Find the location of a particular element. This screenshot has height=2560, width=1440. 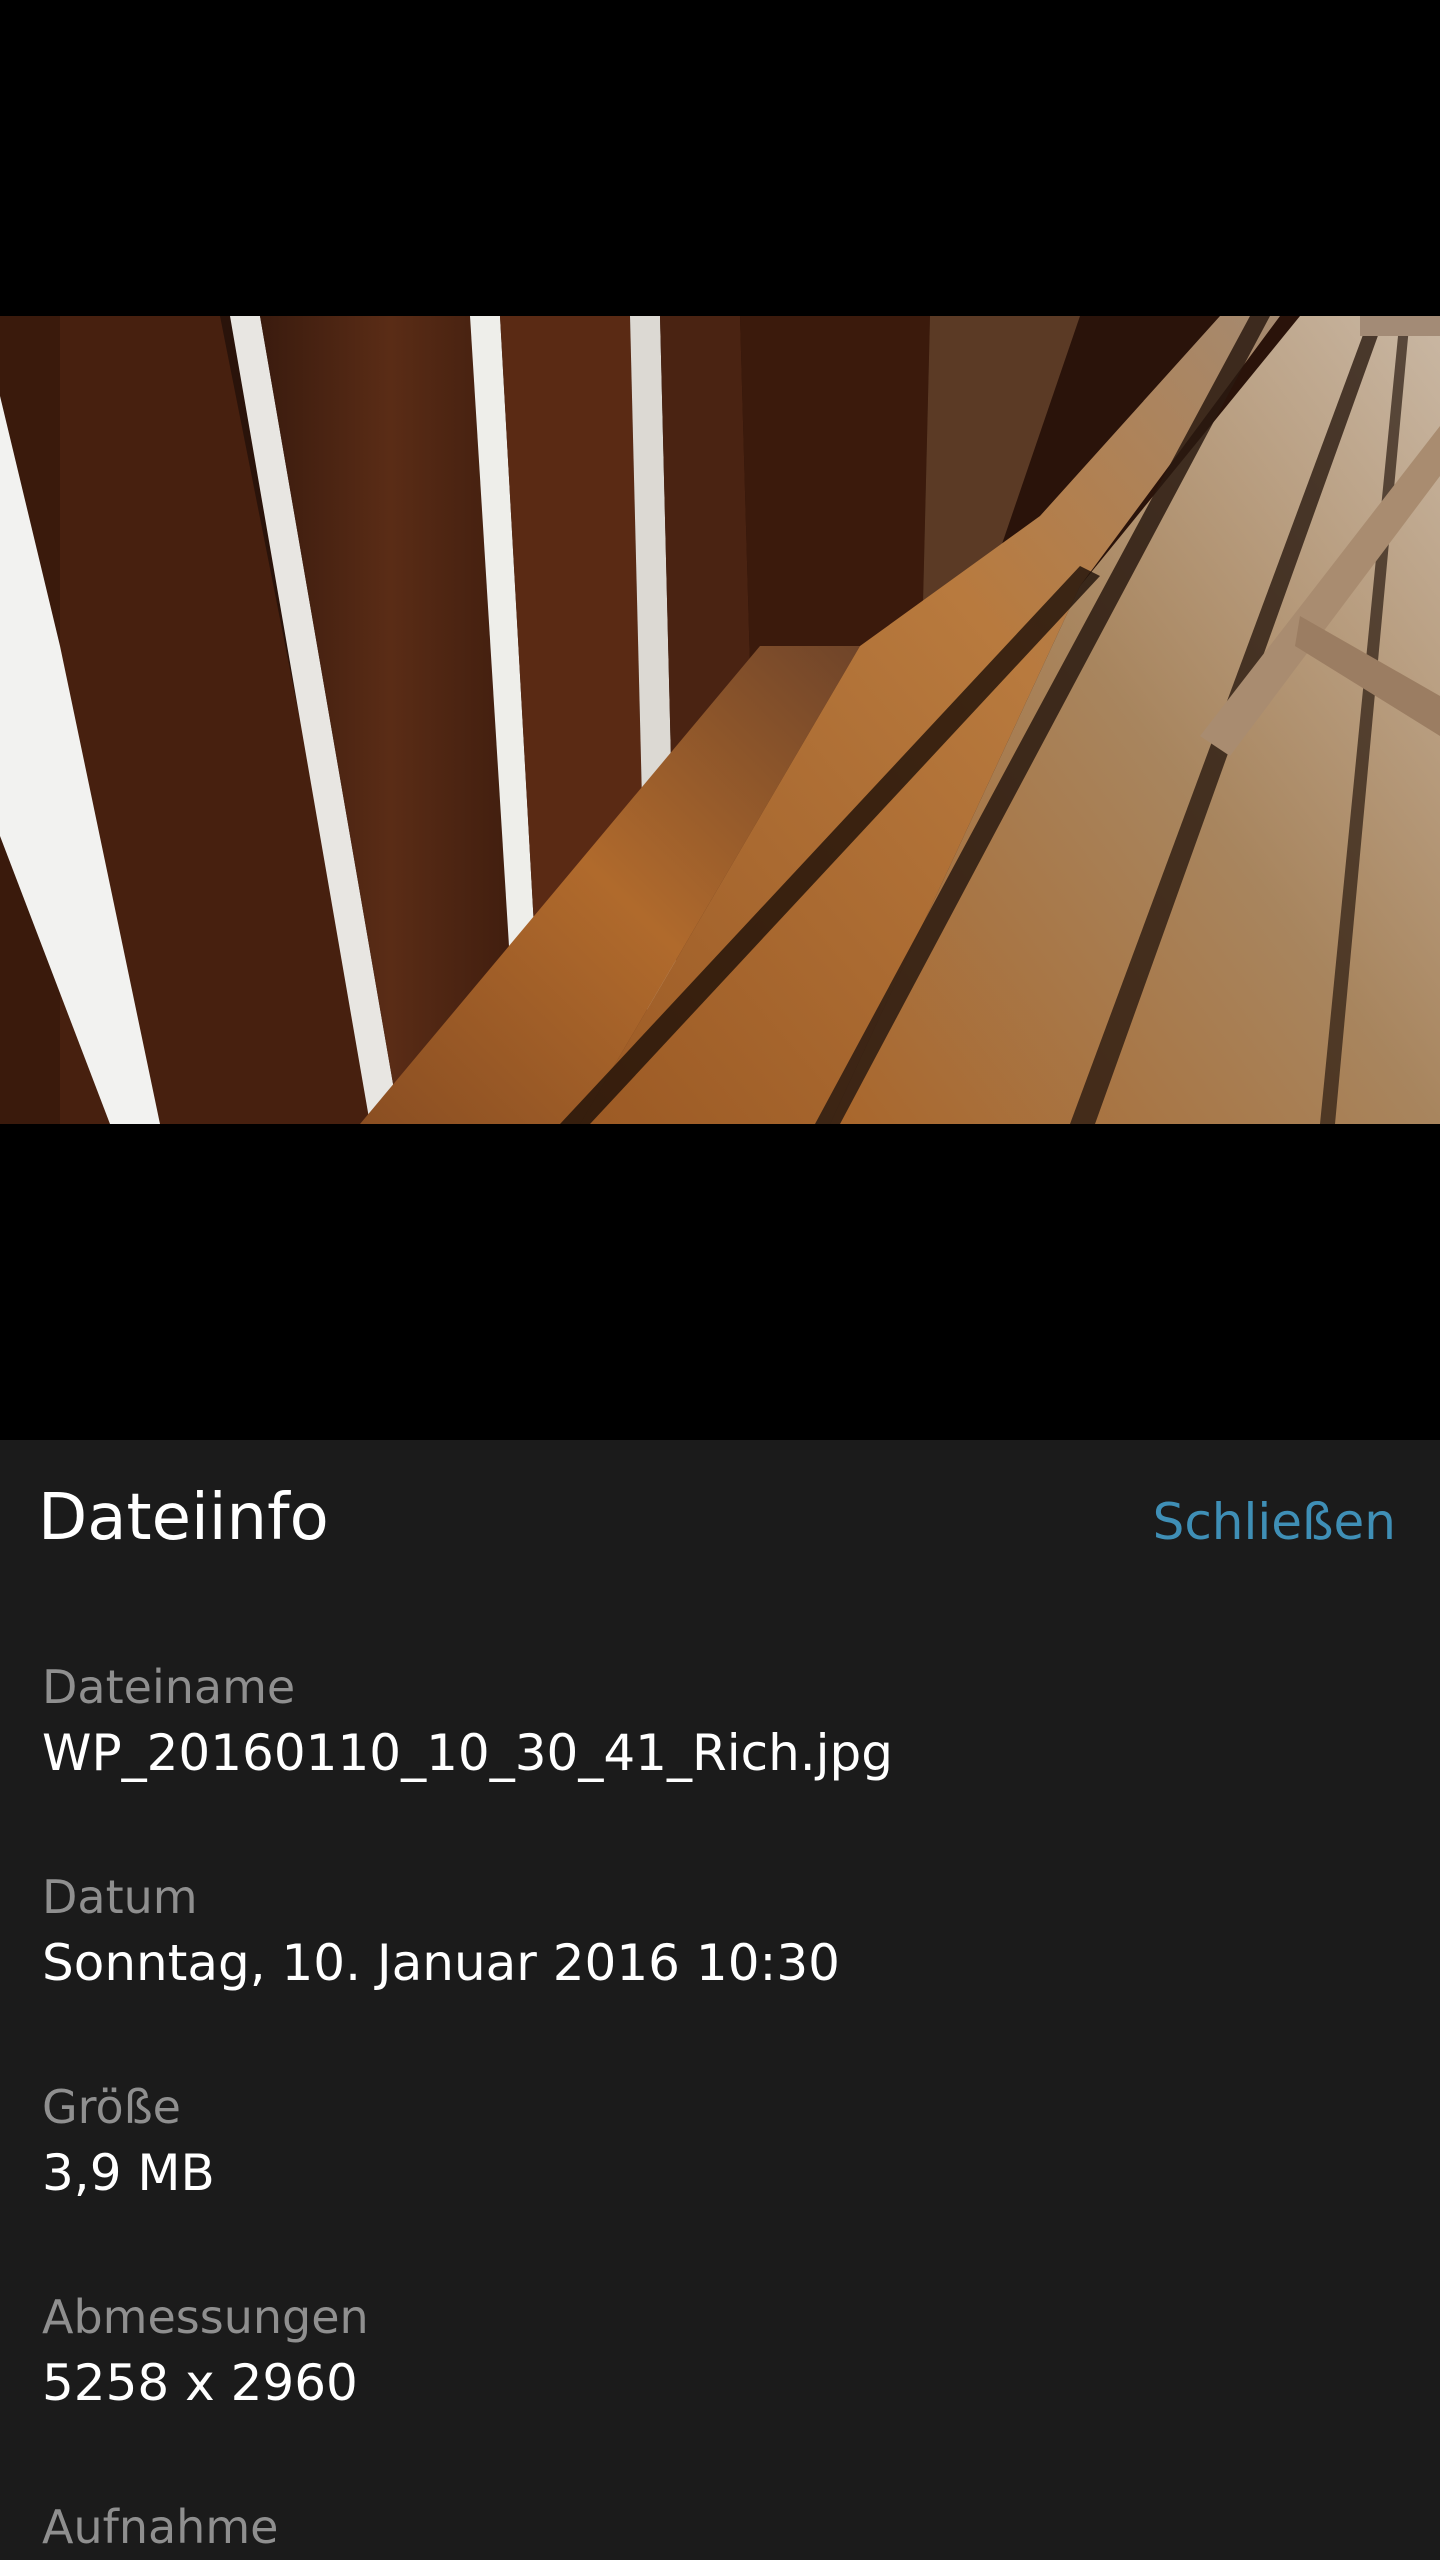

info-size: Größe 3,9 MB is located at coordinates (128, 2141).